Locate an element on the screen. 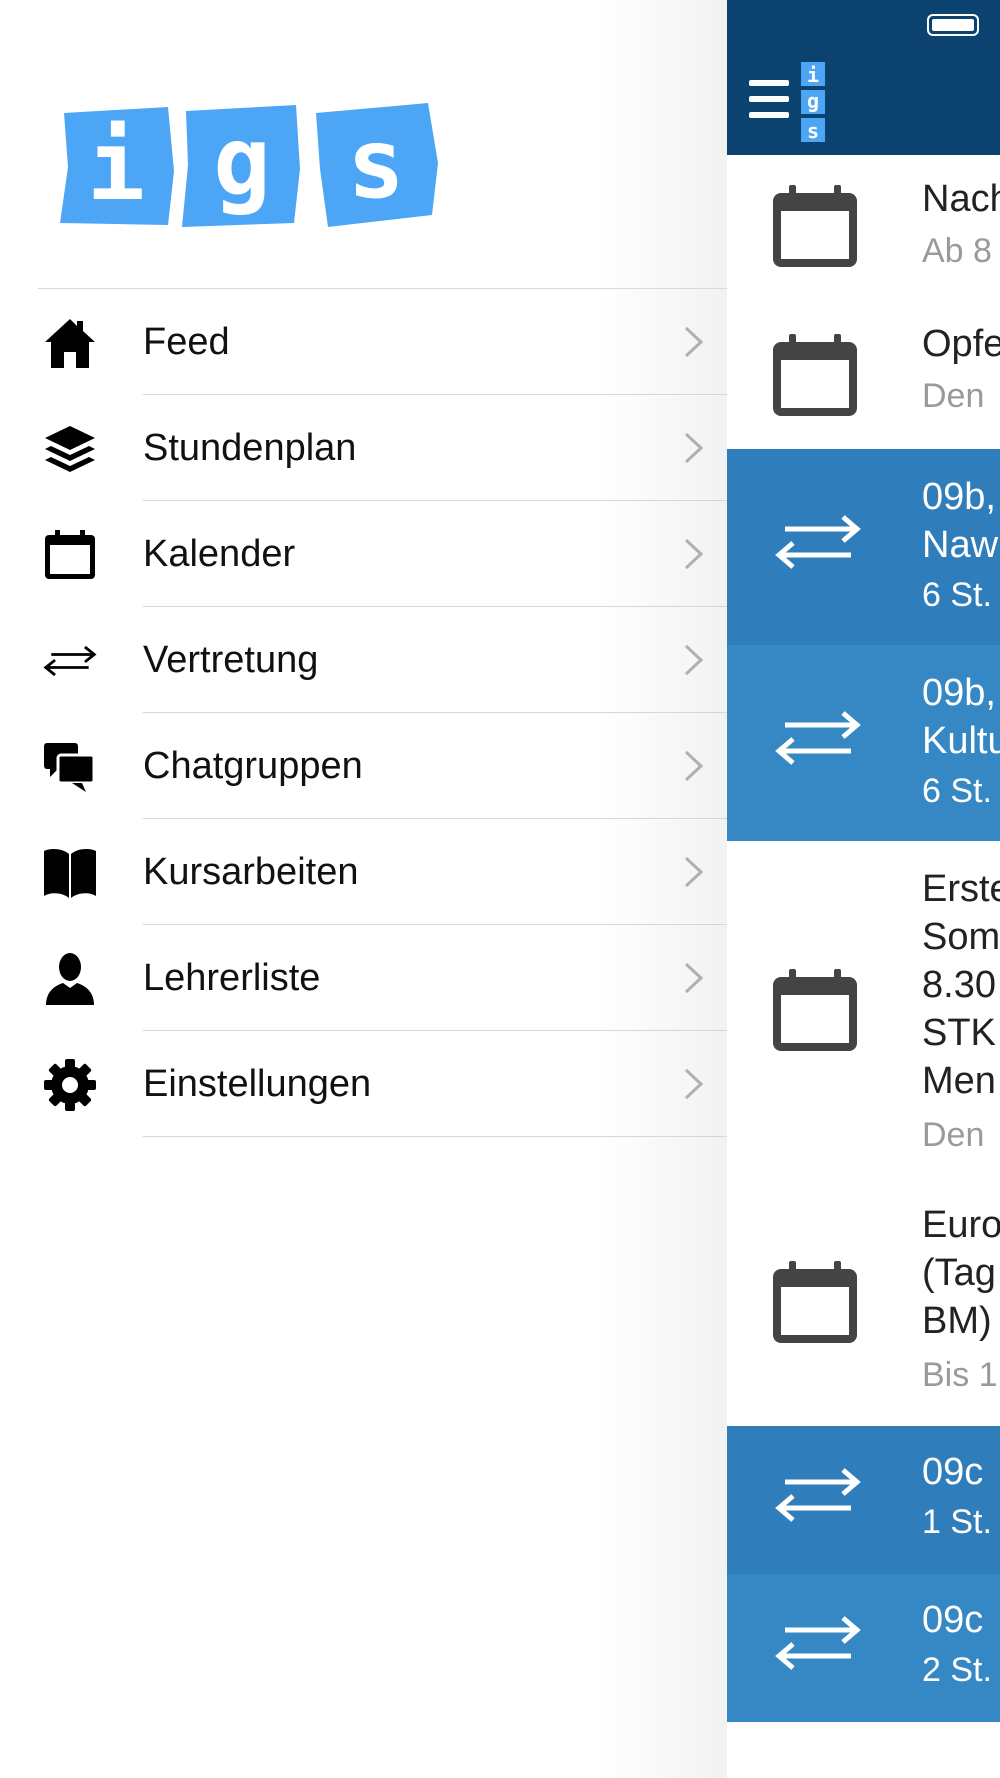 The width and height of the screenshot is (1000, 1778). menu-item-vertretung: Vertretung is located at coordinates (382, 660).